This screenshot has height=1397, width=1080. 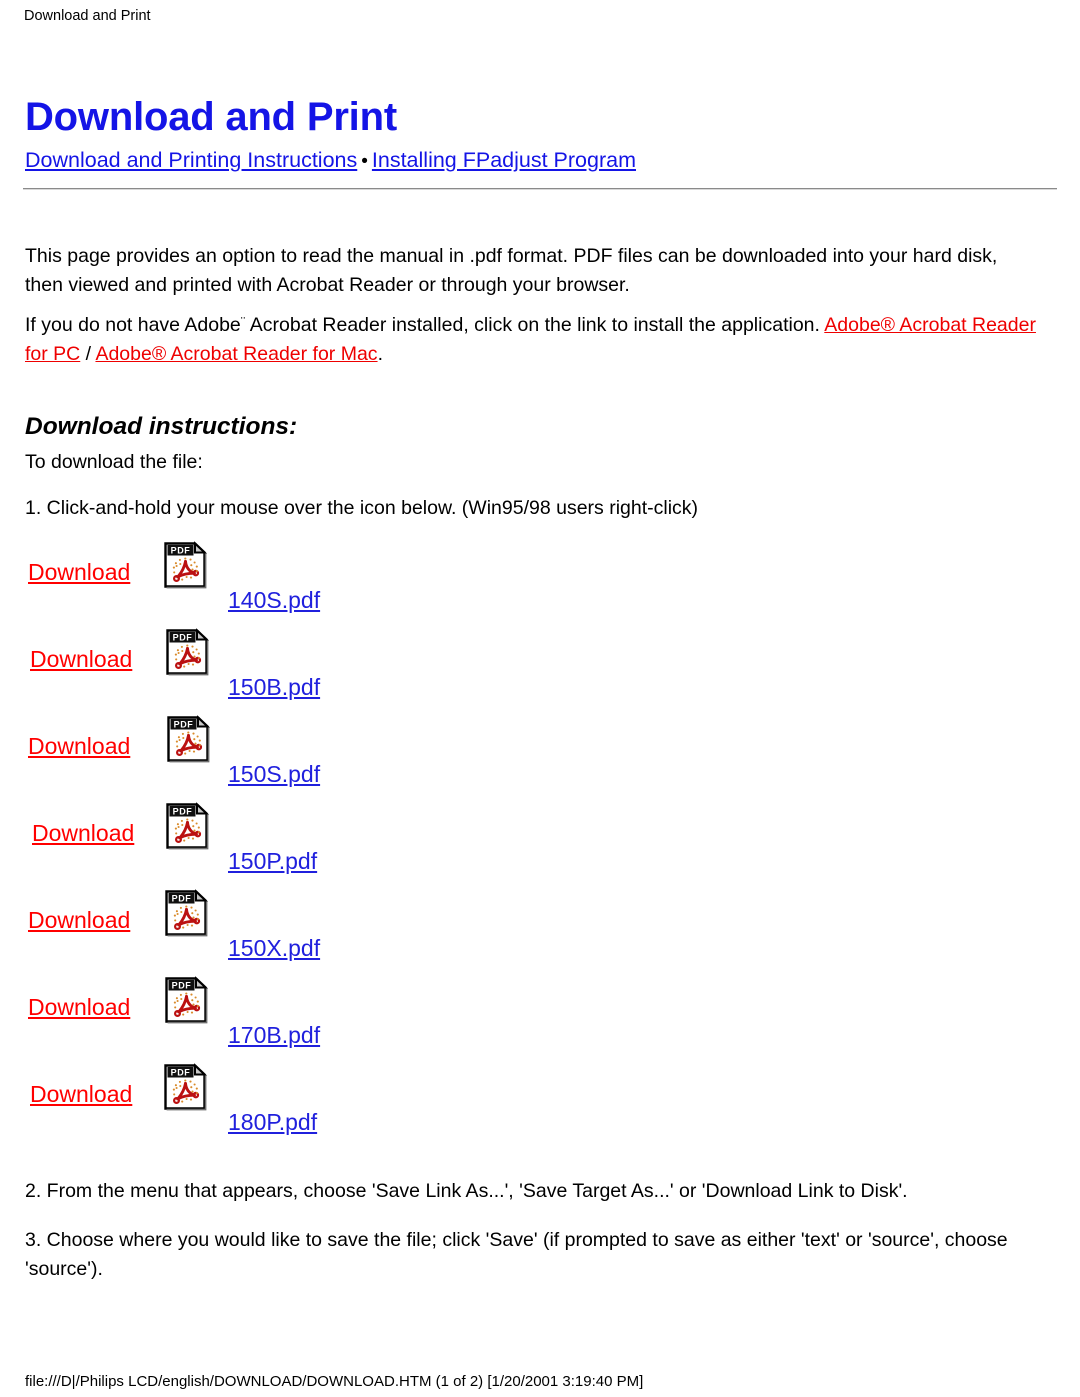 What do you see at coordinates (272, 861) in the screenshot?
I see `pdf-link-150p: 150P.pdf` at bounding box center [272, 861].